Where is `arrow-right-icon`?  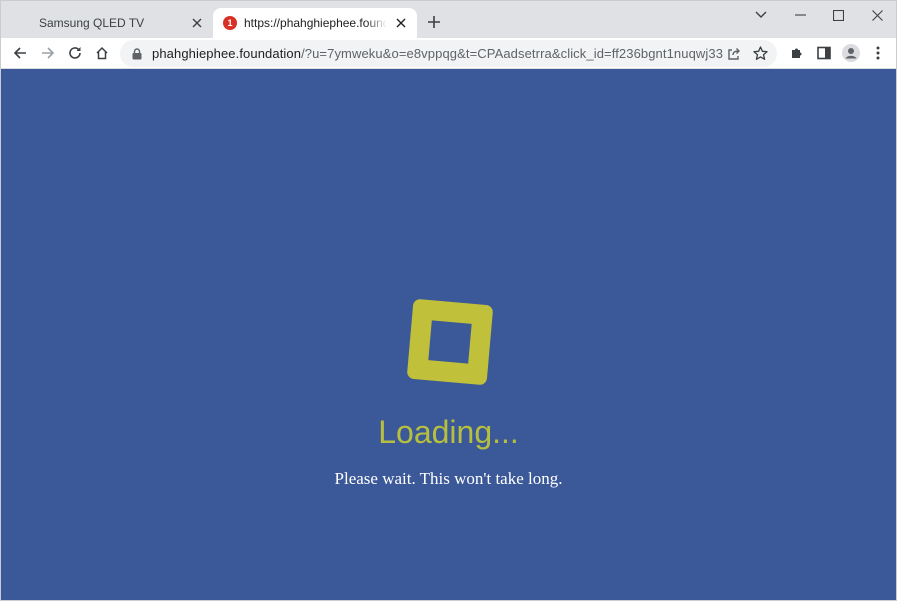 arrow-right-icon is located at coordinates (48, 53).